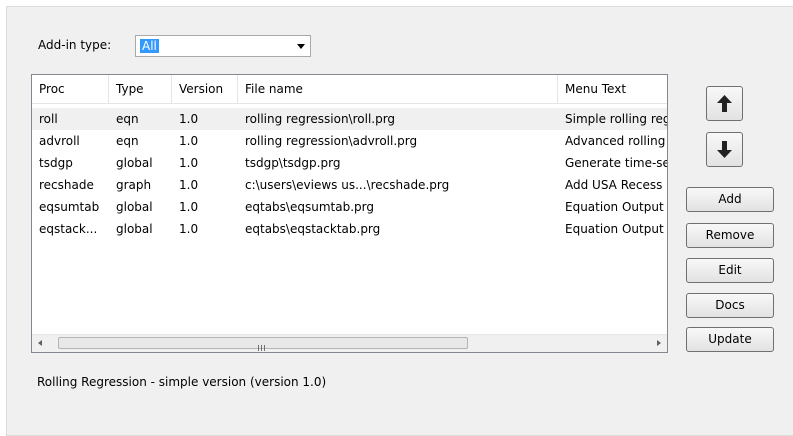 Image resolution: width=793 pixels, height=436 pixels. I want to click on arrow-down-icon, so click(724, 149).